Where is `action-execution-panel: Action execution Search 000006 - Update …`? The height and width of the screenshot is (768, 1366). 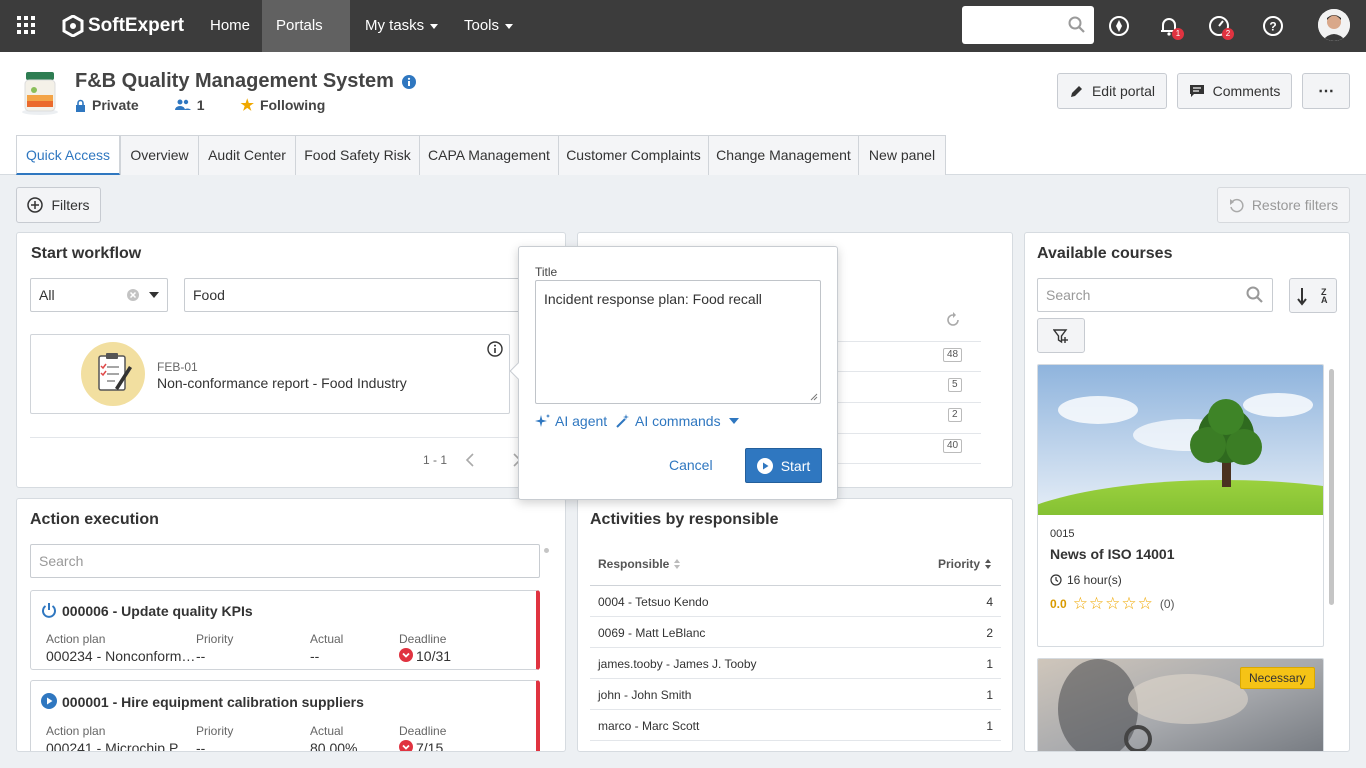 action-execution-panel: Action execution Search 000006 - Update … is located at coordinates (291, 625).